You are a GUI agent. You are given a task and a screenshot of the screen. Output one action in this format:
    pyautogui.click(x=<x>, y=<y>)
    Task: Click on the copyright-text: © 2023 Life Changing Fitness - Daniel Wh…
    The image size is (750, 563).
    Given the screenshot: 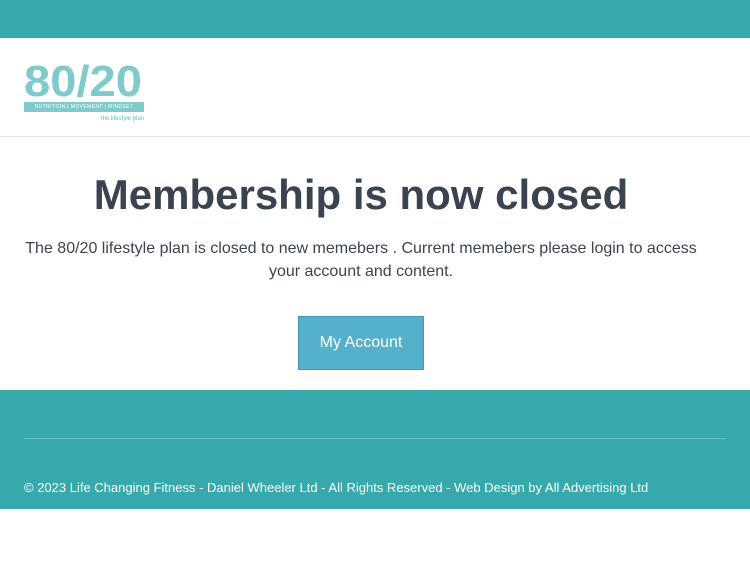 What is the action you would take?
    pyautogui.click(x=336, y=487)
    